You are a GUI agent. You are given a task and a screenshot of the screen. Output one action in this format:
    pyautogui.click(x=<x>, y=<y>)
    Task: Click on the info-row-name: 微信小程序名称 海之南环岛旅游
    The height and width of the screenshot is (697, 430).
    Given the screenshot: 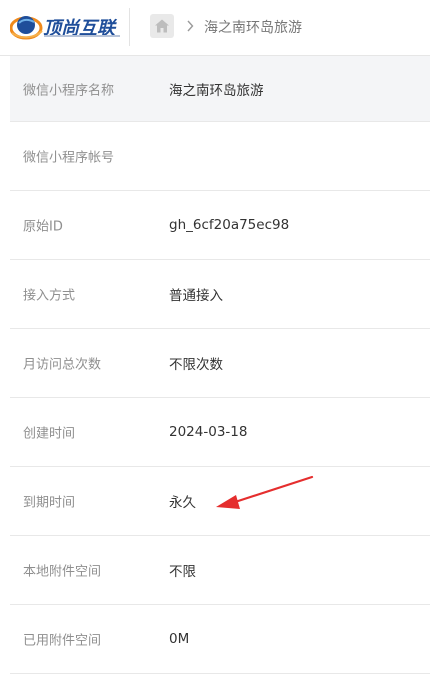 What is the action you would take?
    pyautogui.click(x=220, y=89)
    